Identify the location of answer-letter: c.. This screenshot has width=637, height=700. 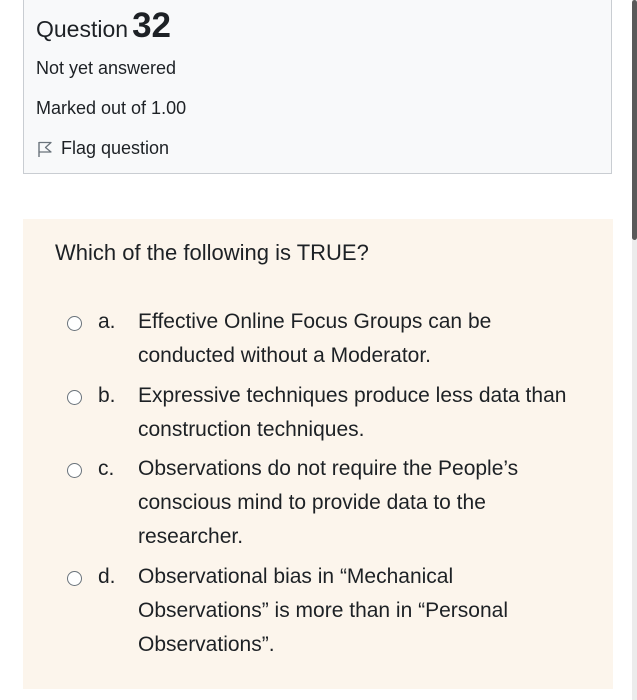
(106, 468).